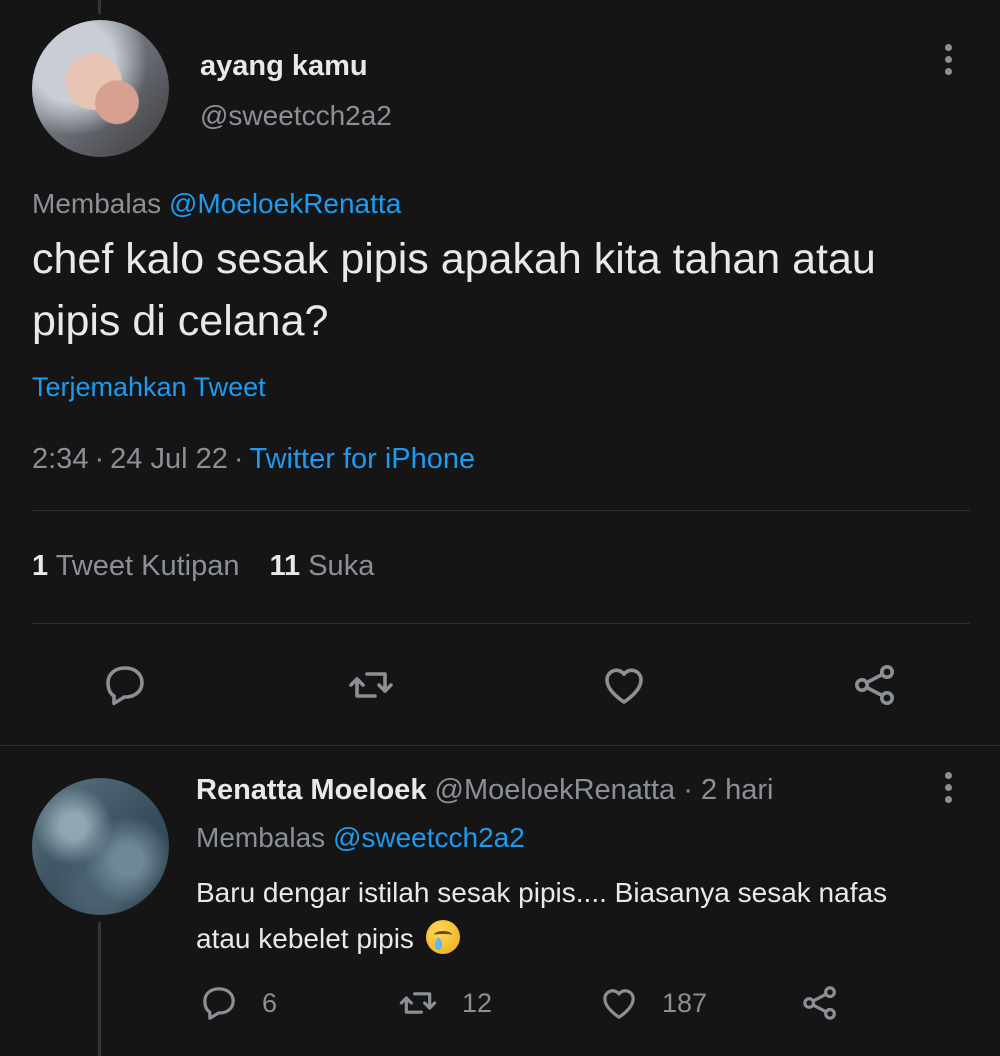 The width and height of the screenshot is (1000, 1056). I want to click on tweet-source: Twitter for iPhone, so click(363, 459).